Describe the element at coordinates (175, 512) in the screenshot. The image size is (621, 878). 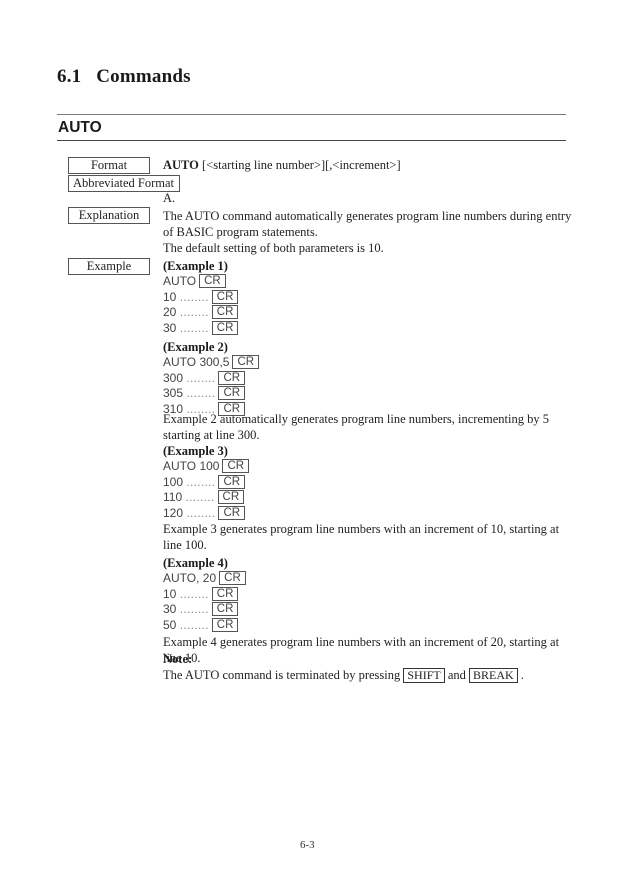
I see `line-number: 120` at that location.